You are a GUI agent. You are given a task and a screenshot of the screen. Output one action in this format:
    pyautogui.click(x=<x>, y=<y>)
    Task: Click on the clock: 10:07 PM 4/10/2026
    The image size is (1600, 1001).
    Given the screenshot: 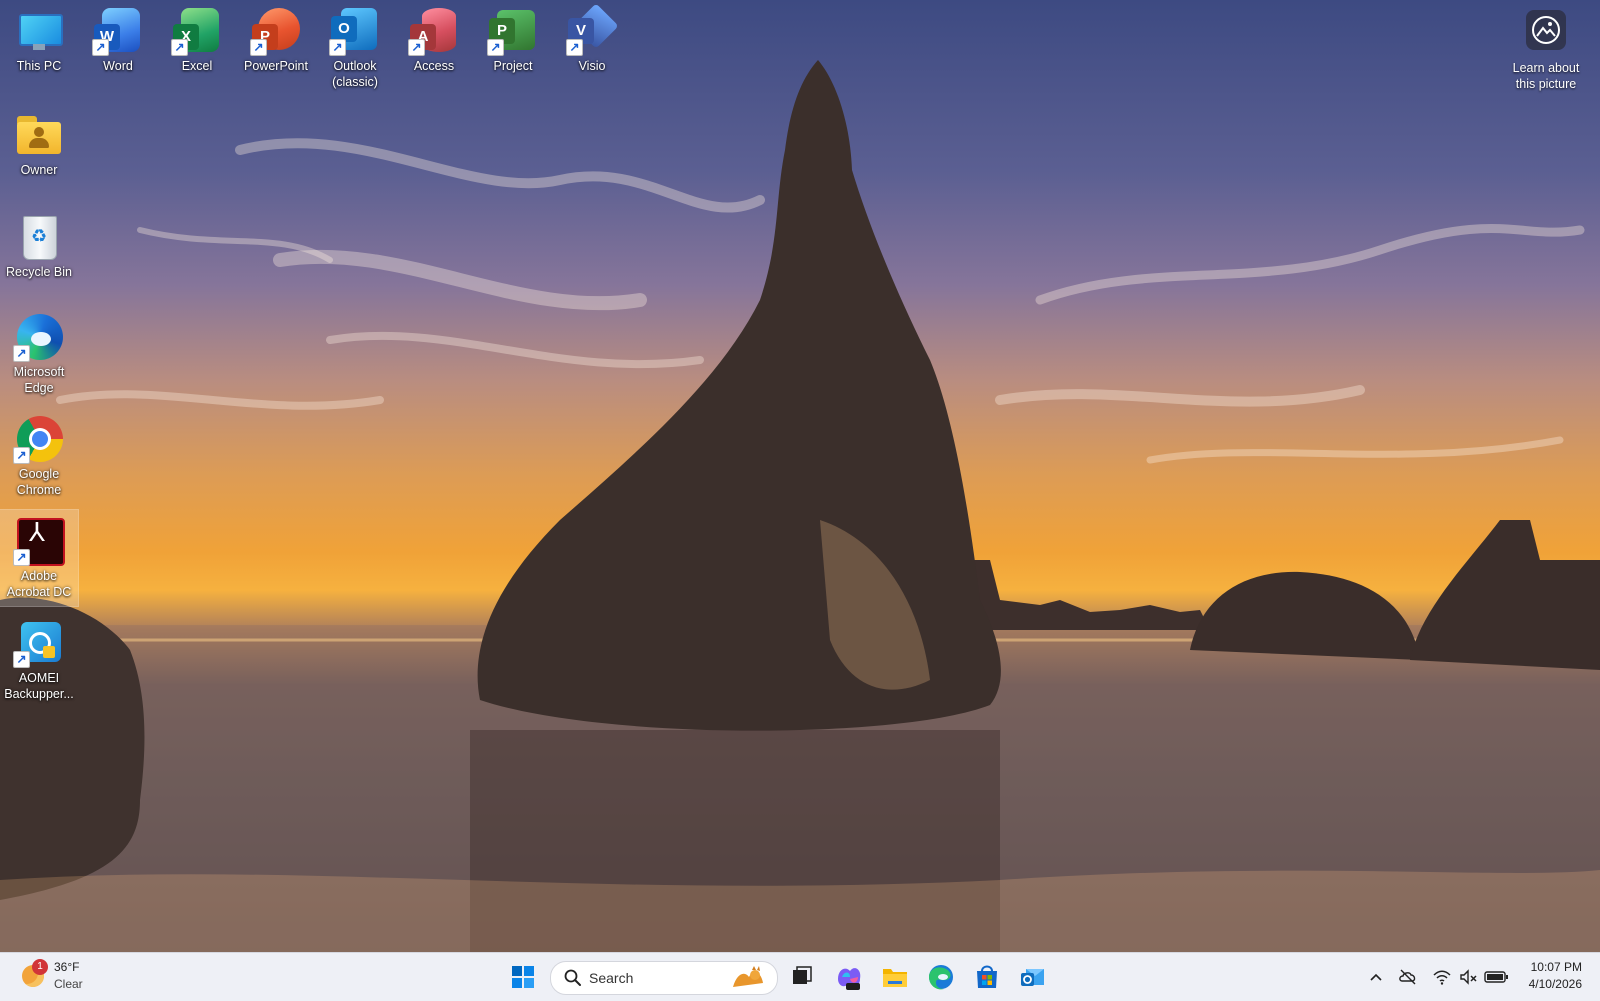 What is the action you would take?
    pyautogui.click(x=1558, y=977)
    